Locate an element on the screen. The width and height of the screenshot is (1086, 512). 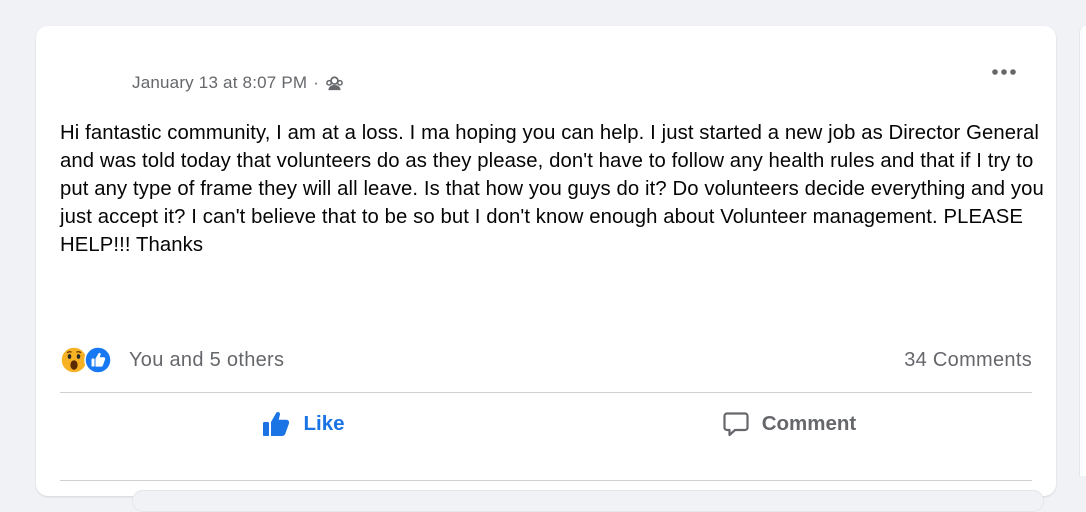
more-horizontal-icon is located at coordinates (1004, 72).